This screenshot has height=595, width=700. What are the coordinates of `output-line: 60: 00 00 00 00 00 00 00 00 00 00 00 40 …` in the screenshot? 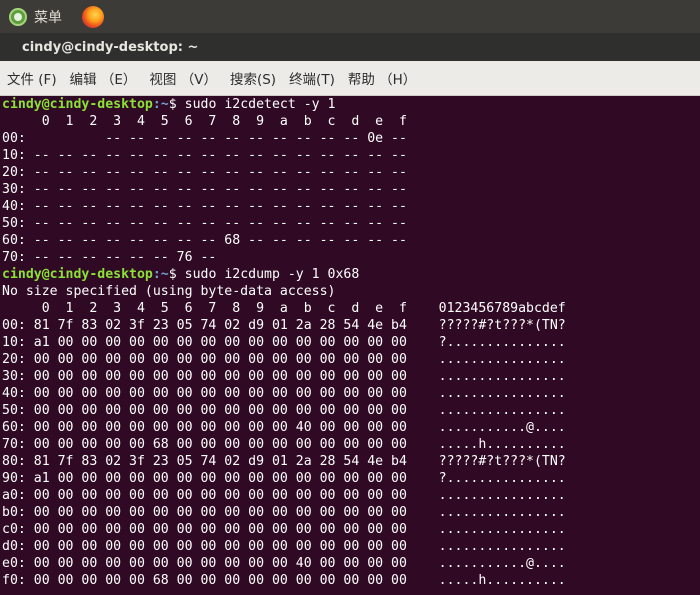 It's located at (284, 427).